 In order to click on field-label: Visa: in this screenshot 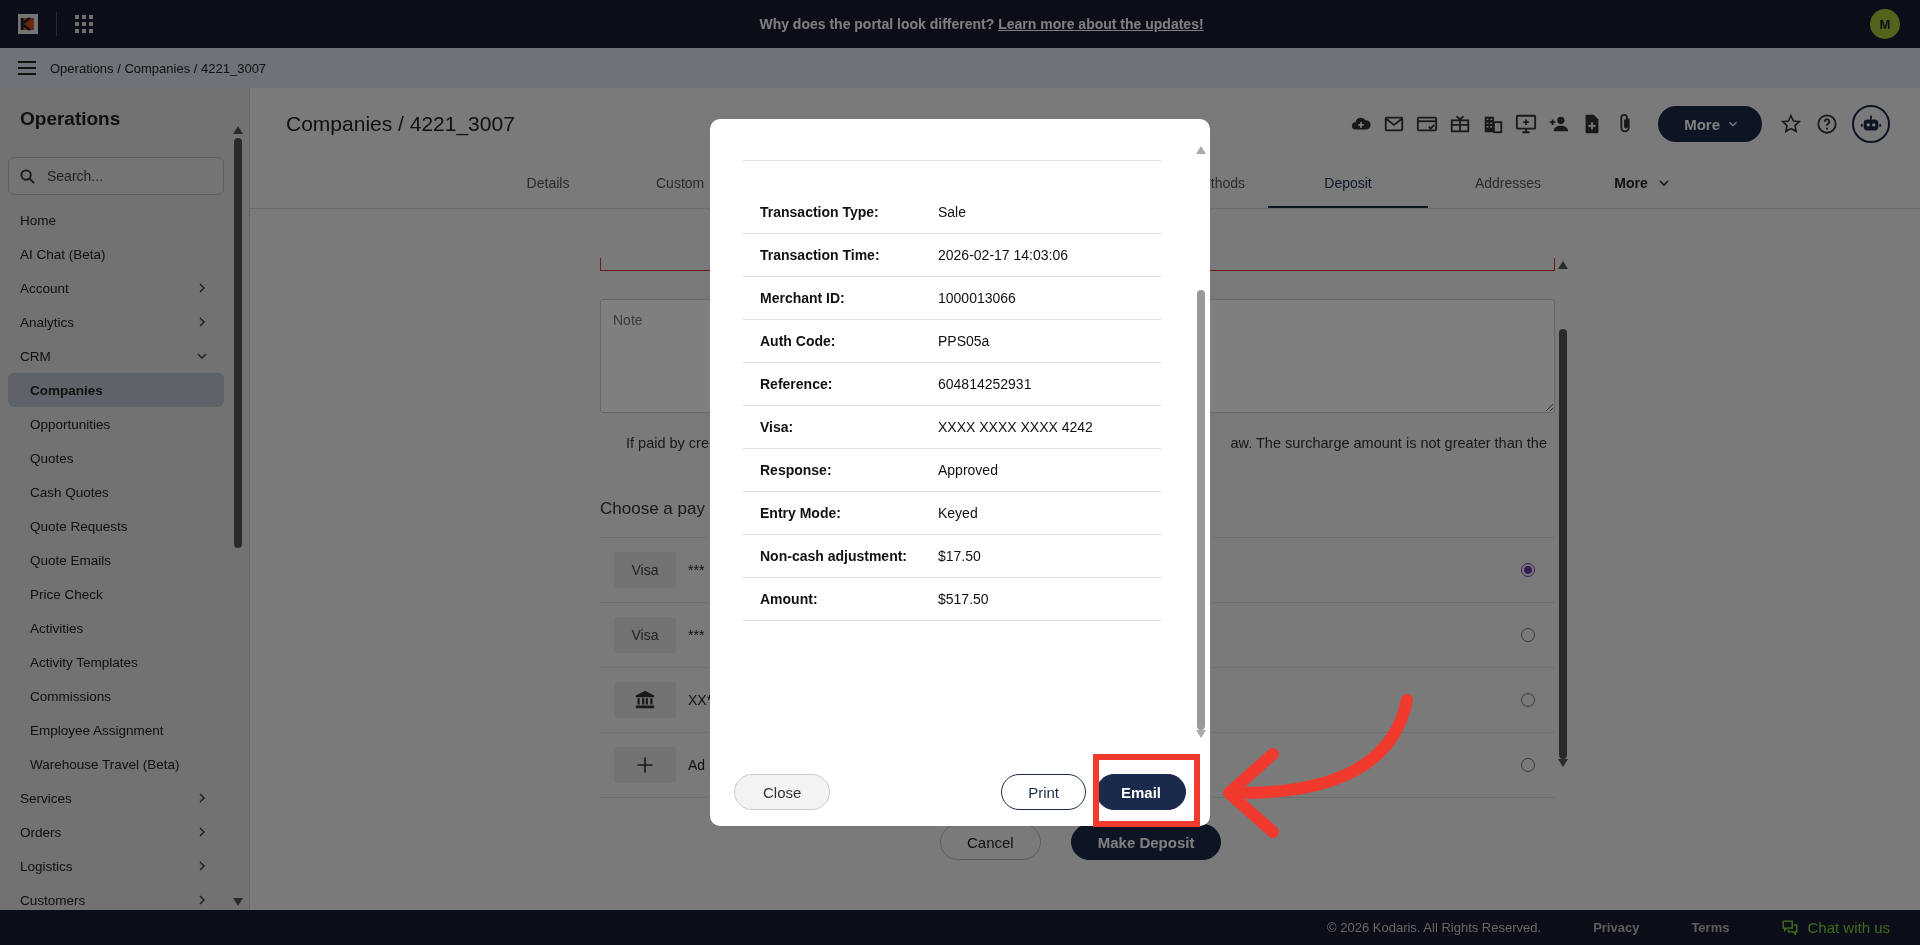, I will do `click(777, 427)`.